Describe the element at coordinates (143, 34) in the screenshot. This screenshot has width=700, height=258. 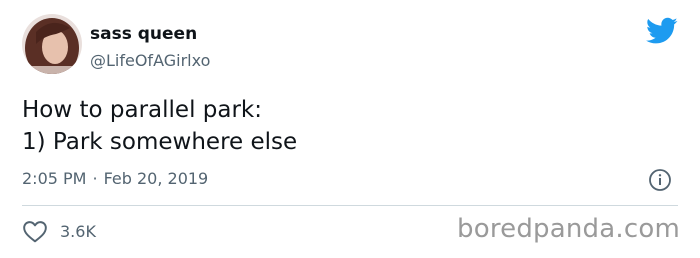
I see `author-display-name: sass queen` at that location.